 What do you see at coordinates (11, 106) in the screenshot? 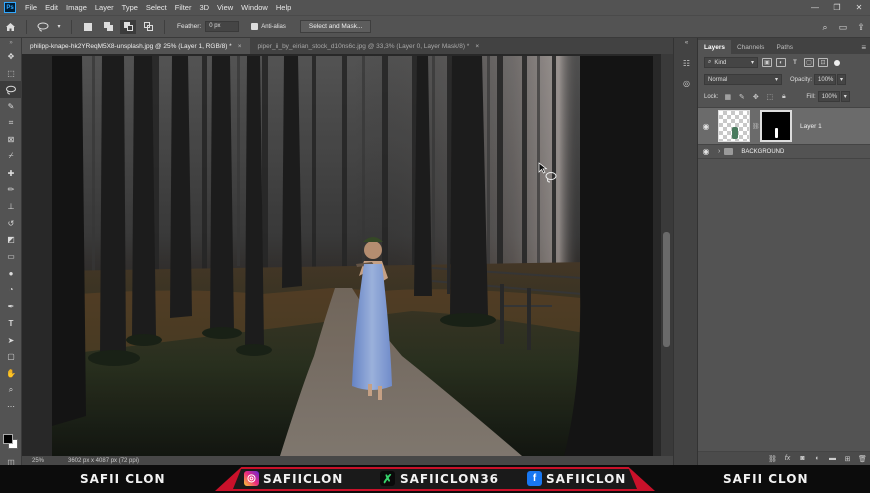
I see `quick-selection-tool-icon: ✎` at bounding box center [11, 106].